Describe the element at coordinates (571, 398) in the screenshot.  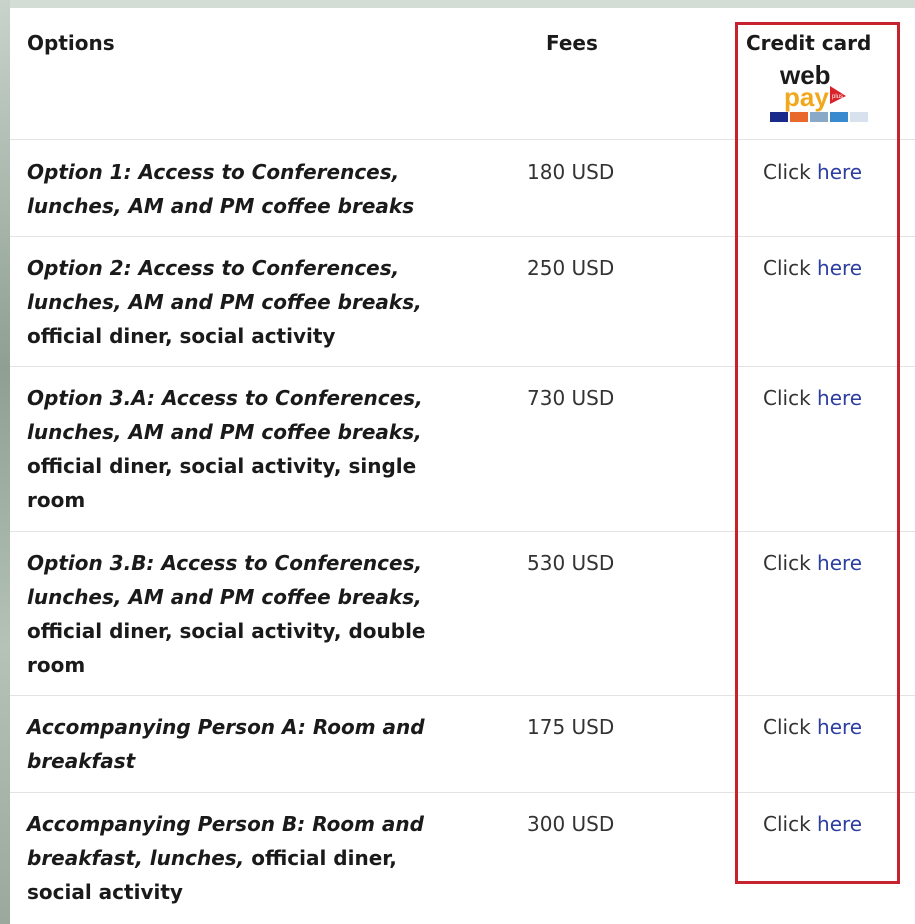
I see `fee-value: 730 USD` at that location.